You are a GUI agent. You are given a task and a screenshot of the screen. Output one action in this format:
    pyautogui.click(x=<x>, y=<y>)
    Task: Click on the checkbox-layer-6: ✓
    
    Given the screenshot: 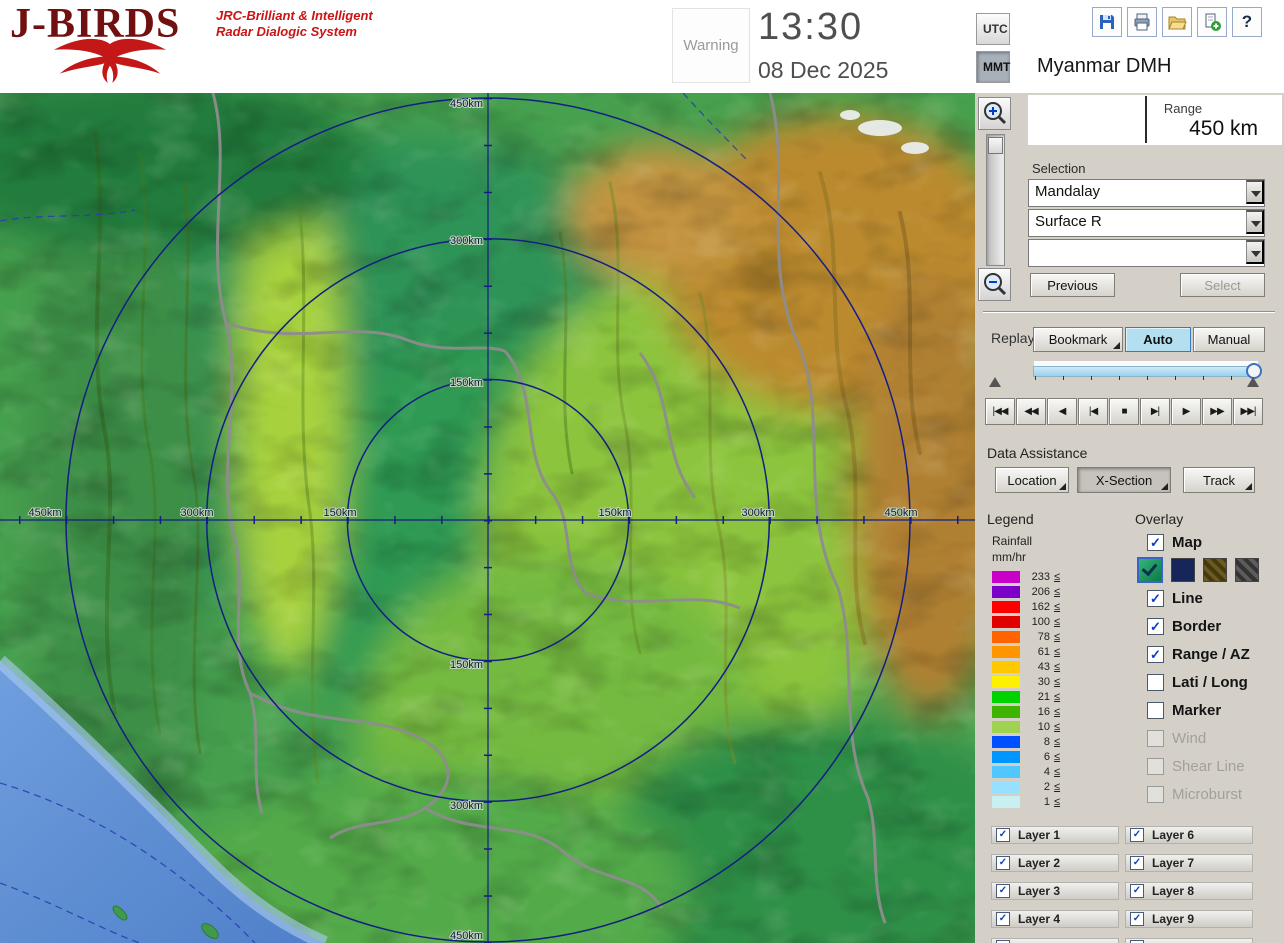 What is the action you would take?
    pyautogui.click(x=1137, y=835)
    